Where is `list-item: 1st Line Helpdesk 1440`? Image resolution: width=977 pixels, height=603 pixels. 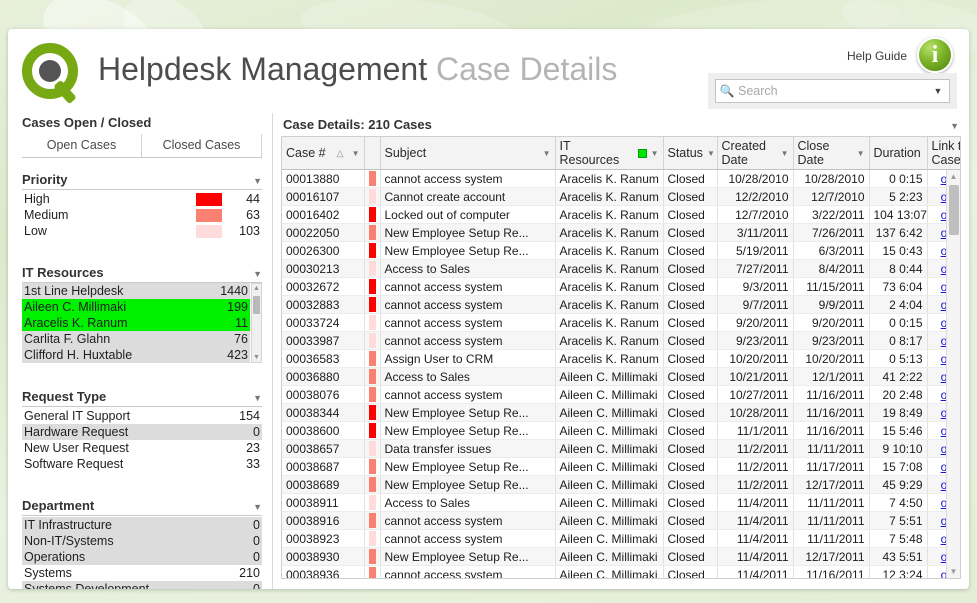
list-item: 1st Line Helpdesk 1440 is located at coordinates (136, 291).